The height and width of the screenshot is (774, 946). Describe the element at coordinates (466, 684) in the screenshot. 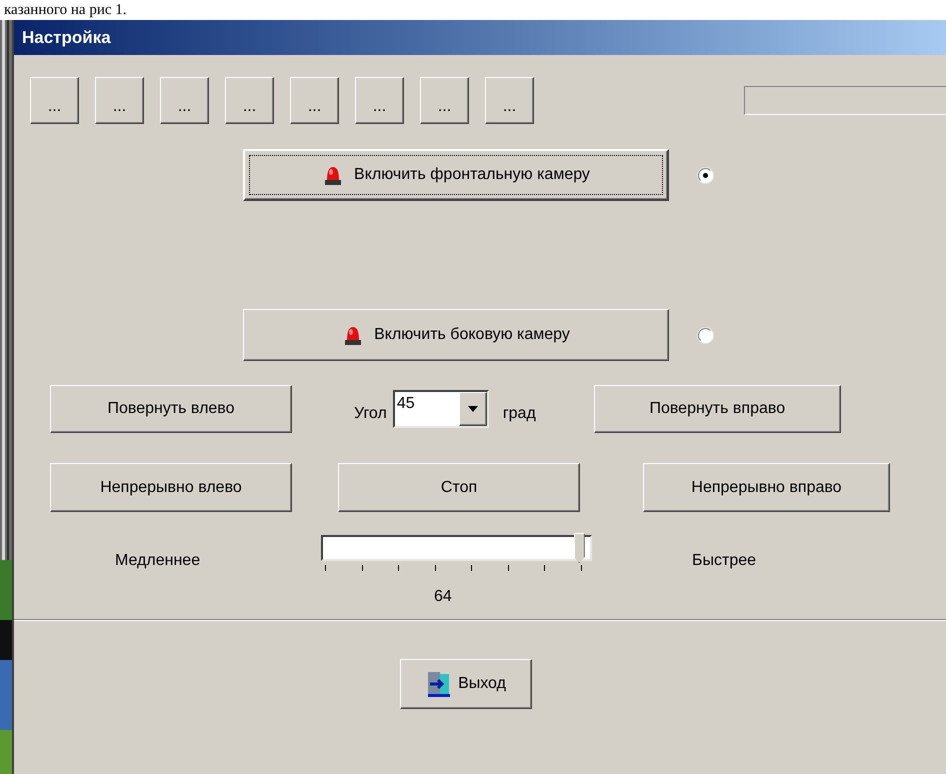

I see `exit-button: Выход` at that location.